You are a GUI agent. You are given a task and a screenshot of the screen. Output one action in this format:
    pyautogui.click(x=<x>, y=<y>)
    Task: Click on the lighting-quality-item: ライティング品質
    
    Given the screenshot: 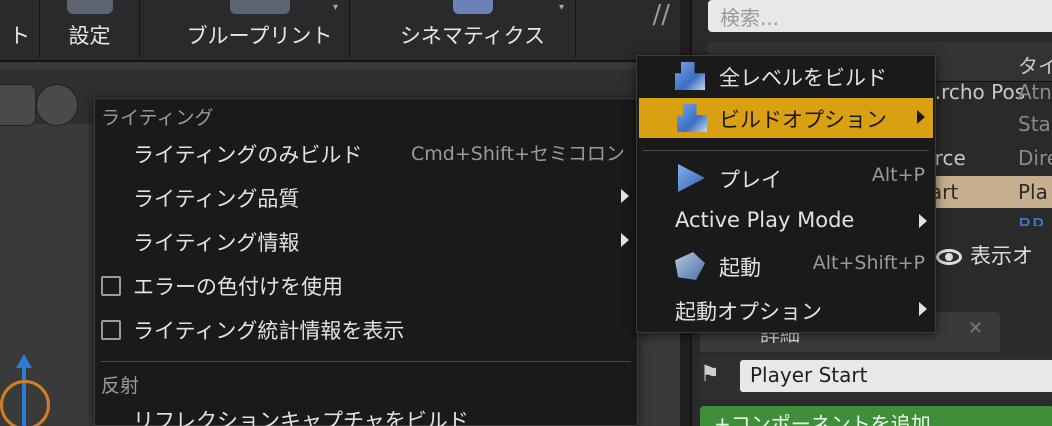 What is the action you would take?
    pyautogui.click(x=366, y=197)
    